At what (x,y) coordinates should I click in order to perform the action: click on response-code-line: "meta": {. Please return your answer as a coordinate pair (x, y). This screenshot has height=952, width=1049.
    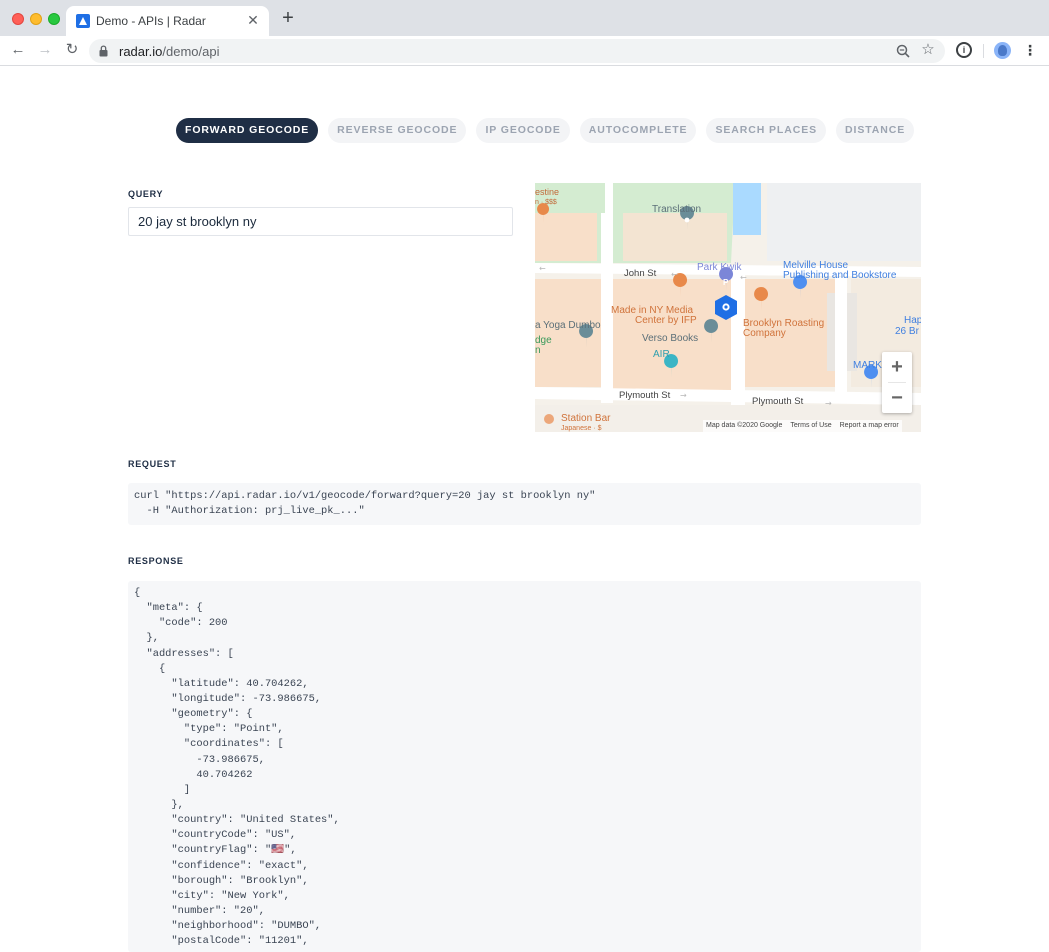
    Looking at the image, I should click on (168, 608).